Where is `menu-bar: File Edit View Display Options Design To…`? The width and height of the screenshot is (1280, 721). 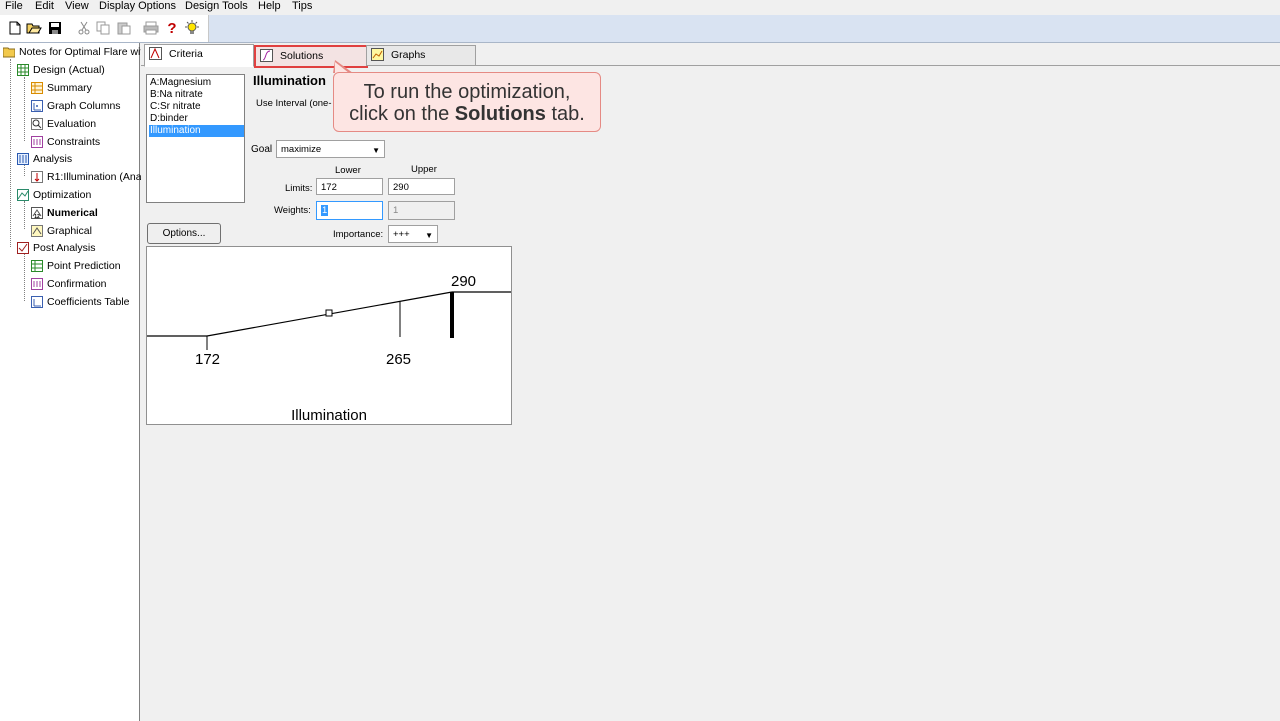 menu-bar: File Edit View Display Options Design To… is located at coordinates (640, 7).